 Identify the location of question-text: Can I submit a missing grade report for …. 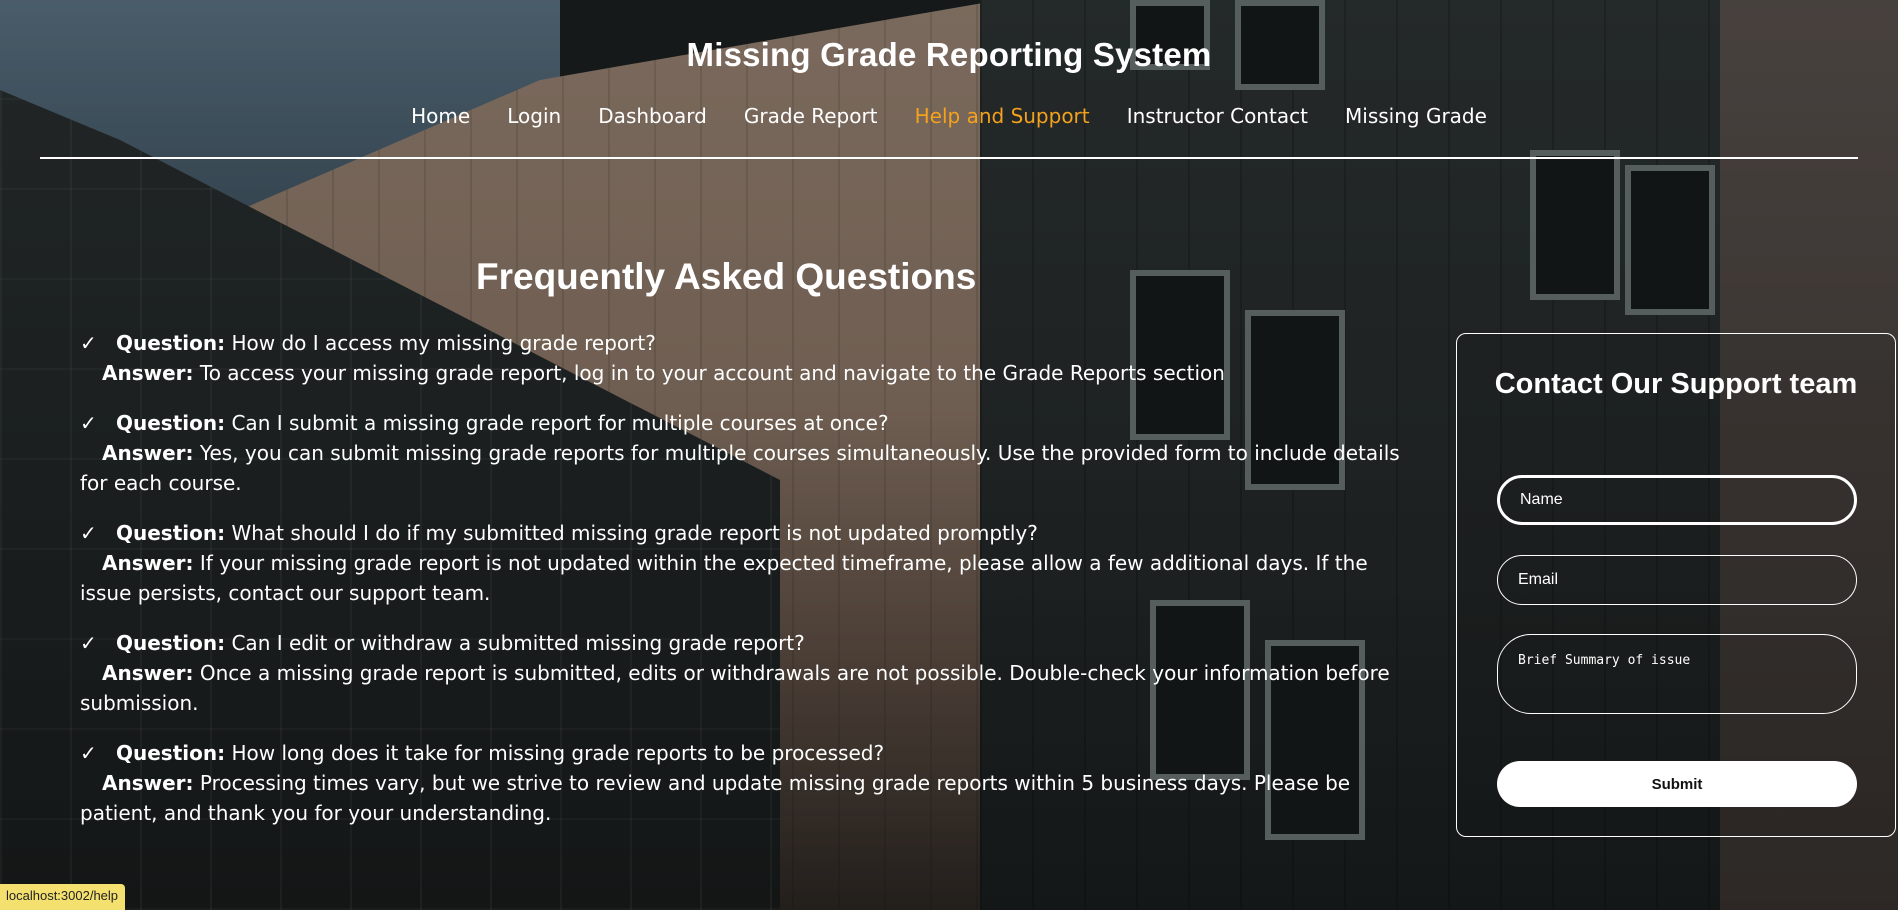
(560, 423).